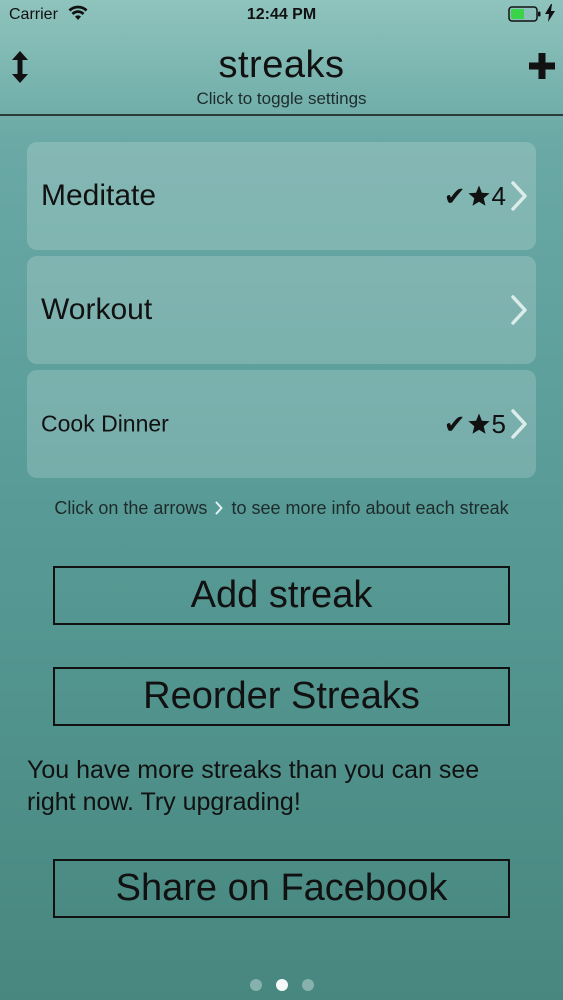 Image resolution: width=563 pixels, height=1000 pixels. I want to click on streak-status: ✔ 5, so click(486, 424).